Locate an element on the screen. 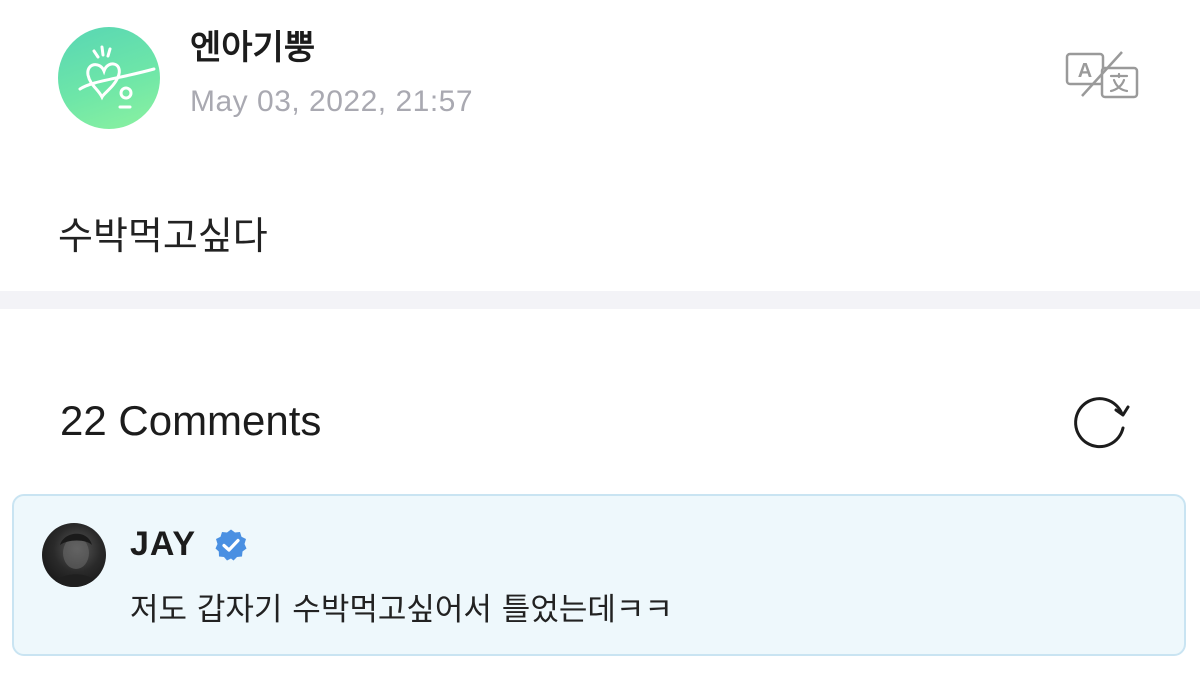 This screenshot has height=692, width=1200. comment-author-avatar is located at coordinates (74, 555).